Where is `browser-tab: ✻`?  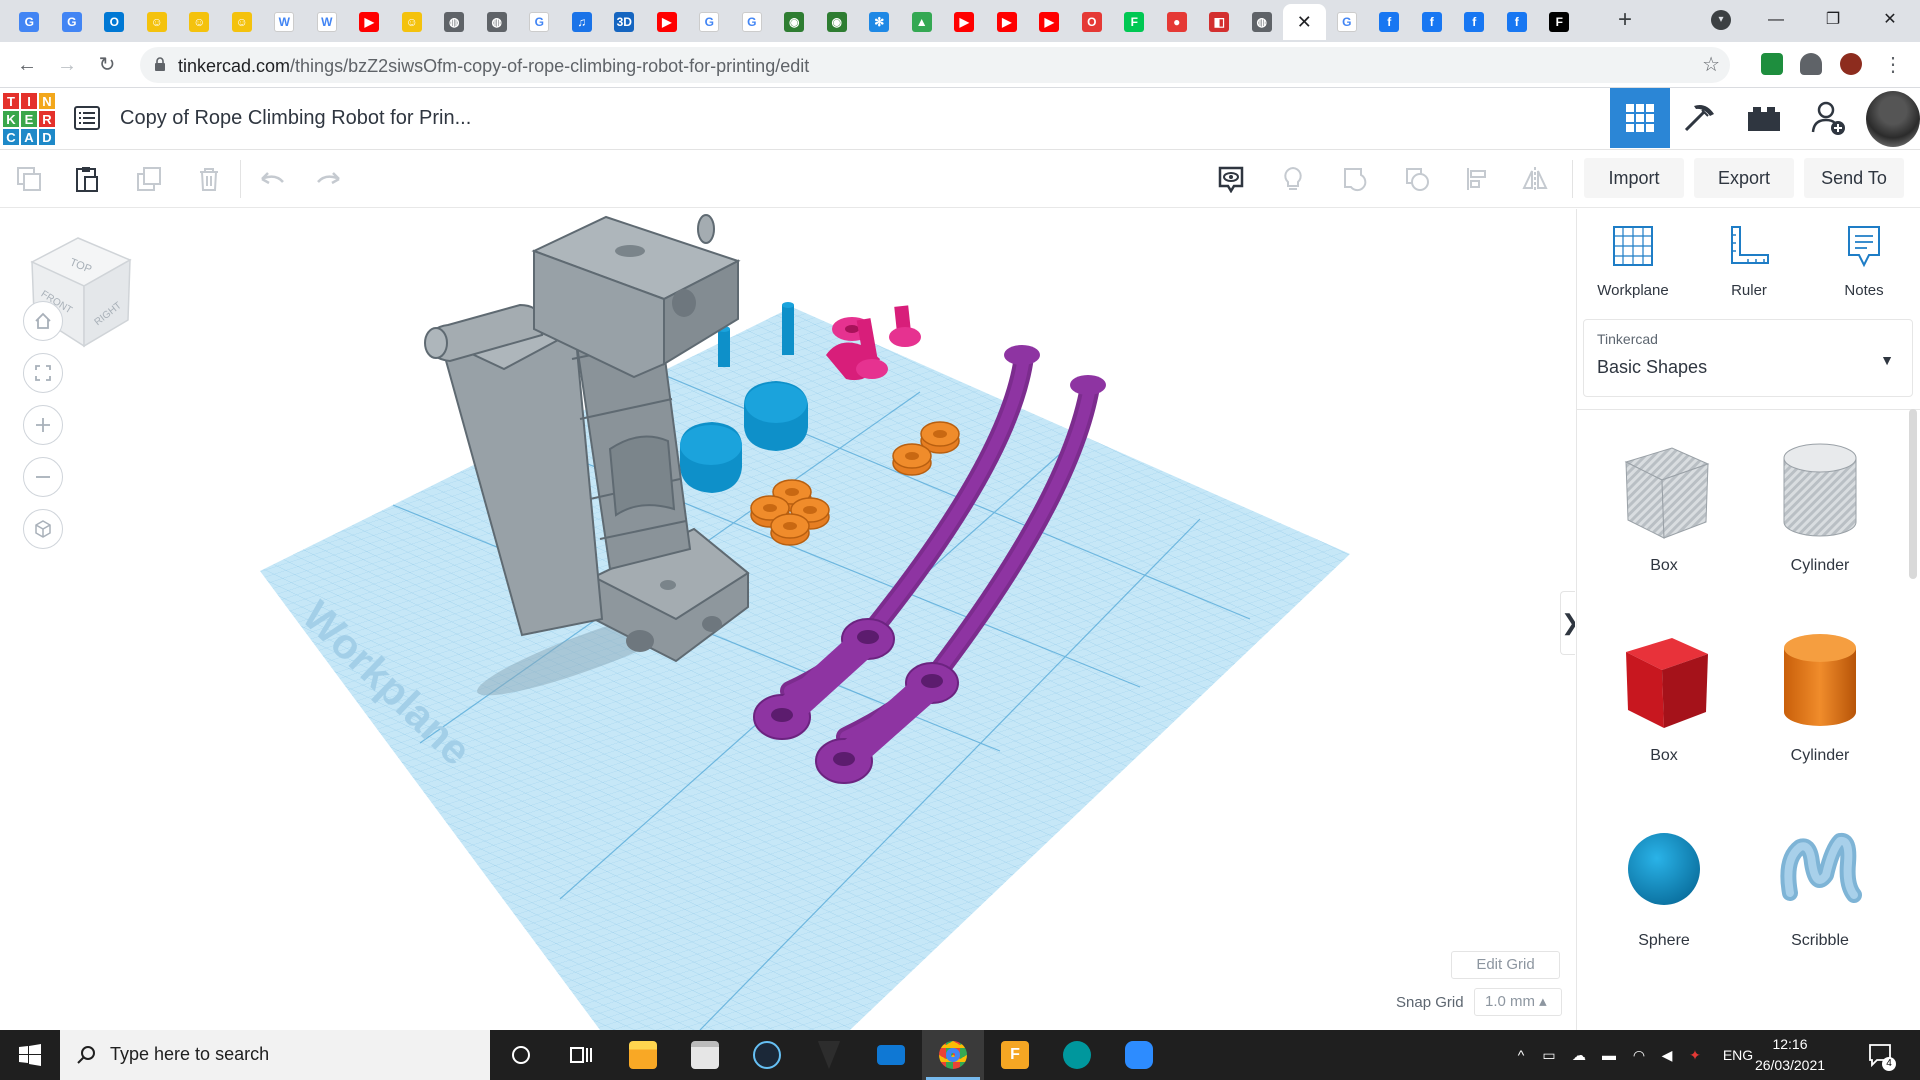 browser-tab: ✻ is located at coordinates (879, 22).